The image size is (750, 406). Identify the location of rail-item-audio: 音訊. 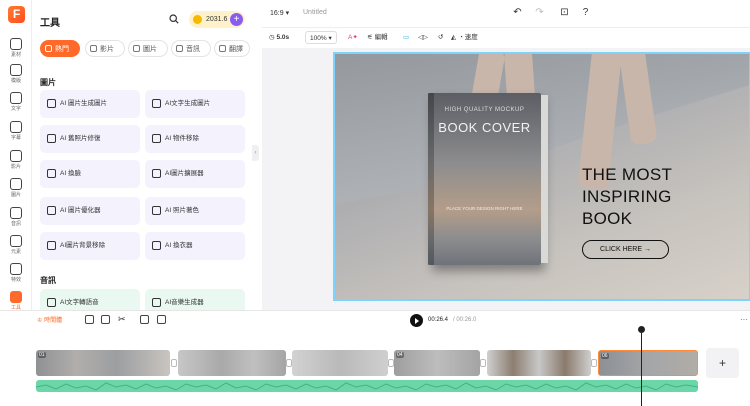
(16, 217).